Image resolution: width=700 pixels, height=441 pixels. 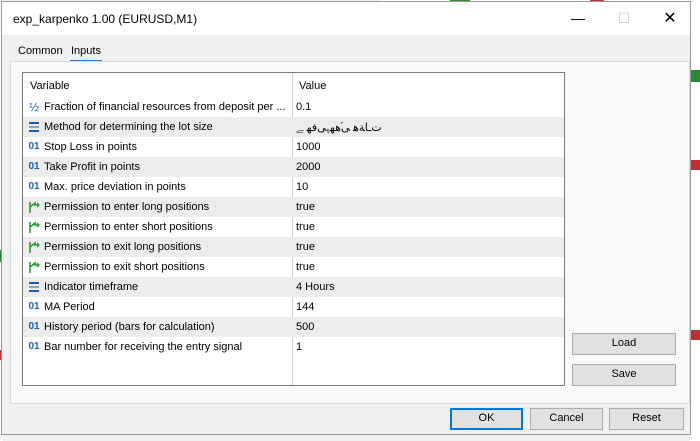 I want to click on table-row: 01 Stop Loss in points 1000, so click(x=293, y=147).